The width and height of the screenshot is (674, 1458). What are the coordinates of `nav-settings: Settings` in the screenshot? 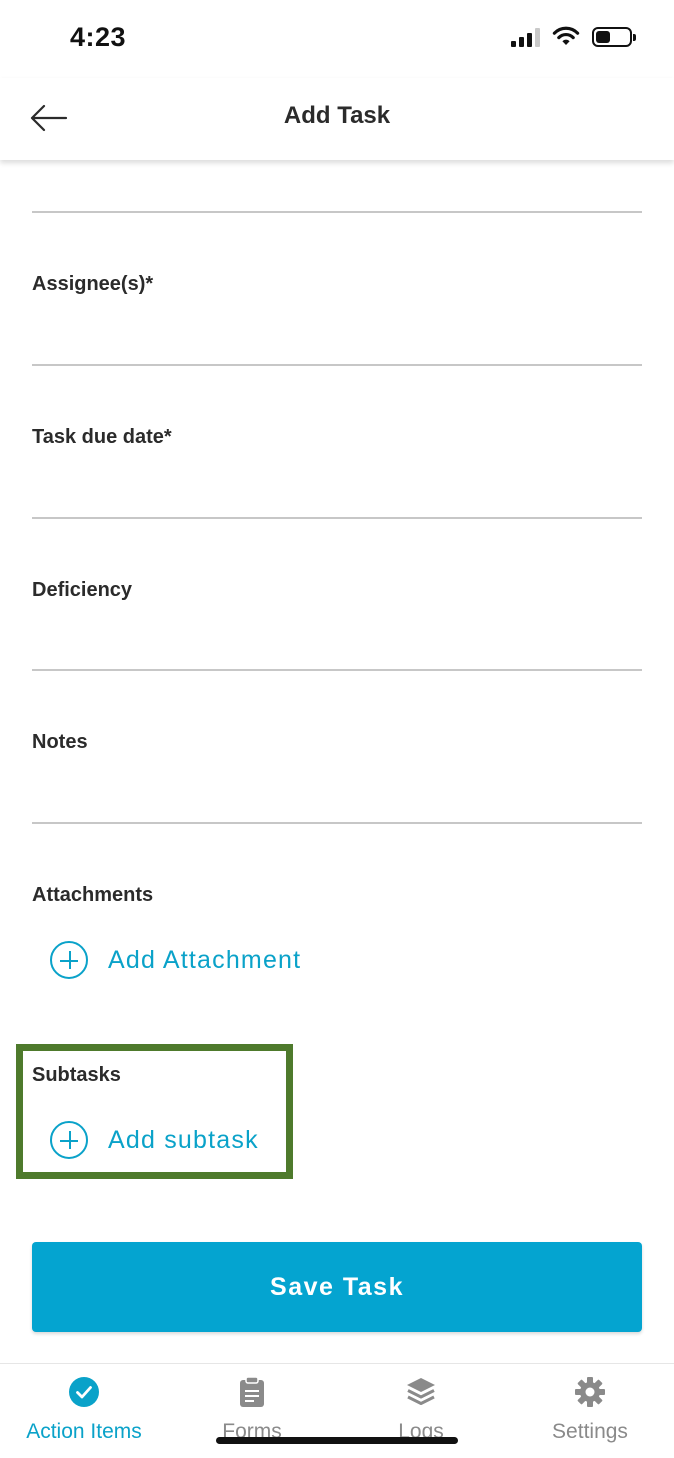 It's located at (590, 1411).